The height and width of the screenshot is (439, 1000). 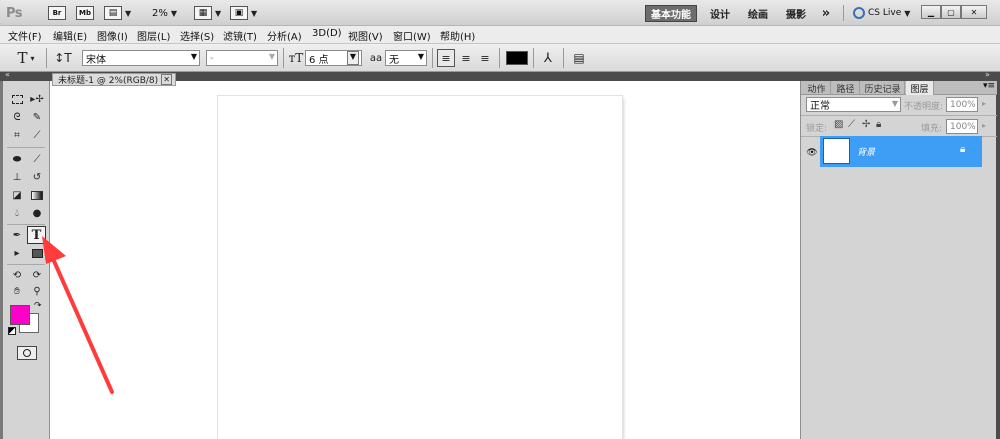 I want to click on menu-3d: 3D(D), so click(x=327, y=33).